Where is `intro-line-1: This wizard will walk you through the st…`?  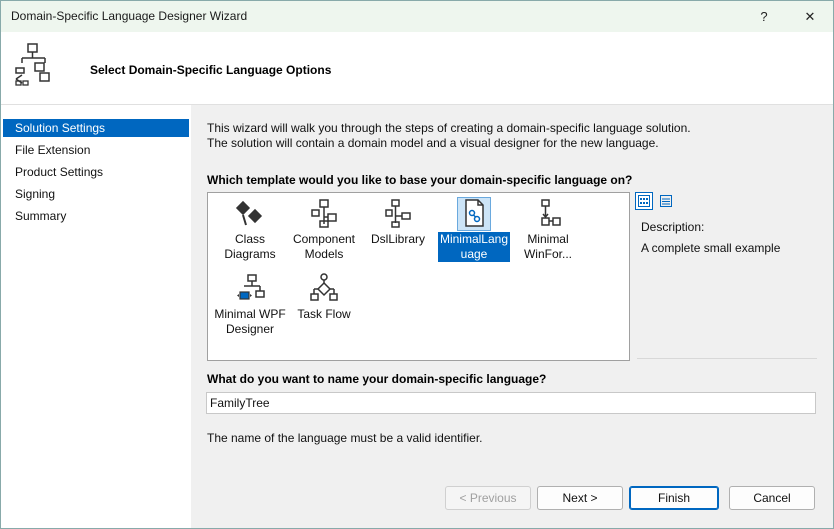
intro-line-1: This wizard will walk you through the st… is located at coordinates (449, 128).